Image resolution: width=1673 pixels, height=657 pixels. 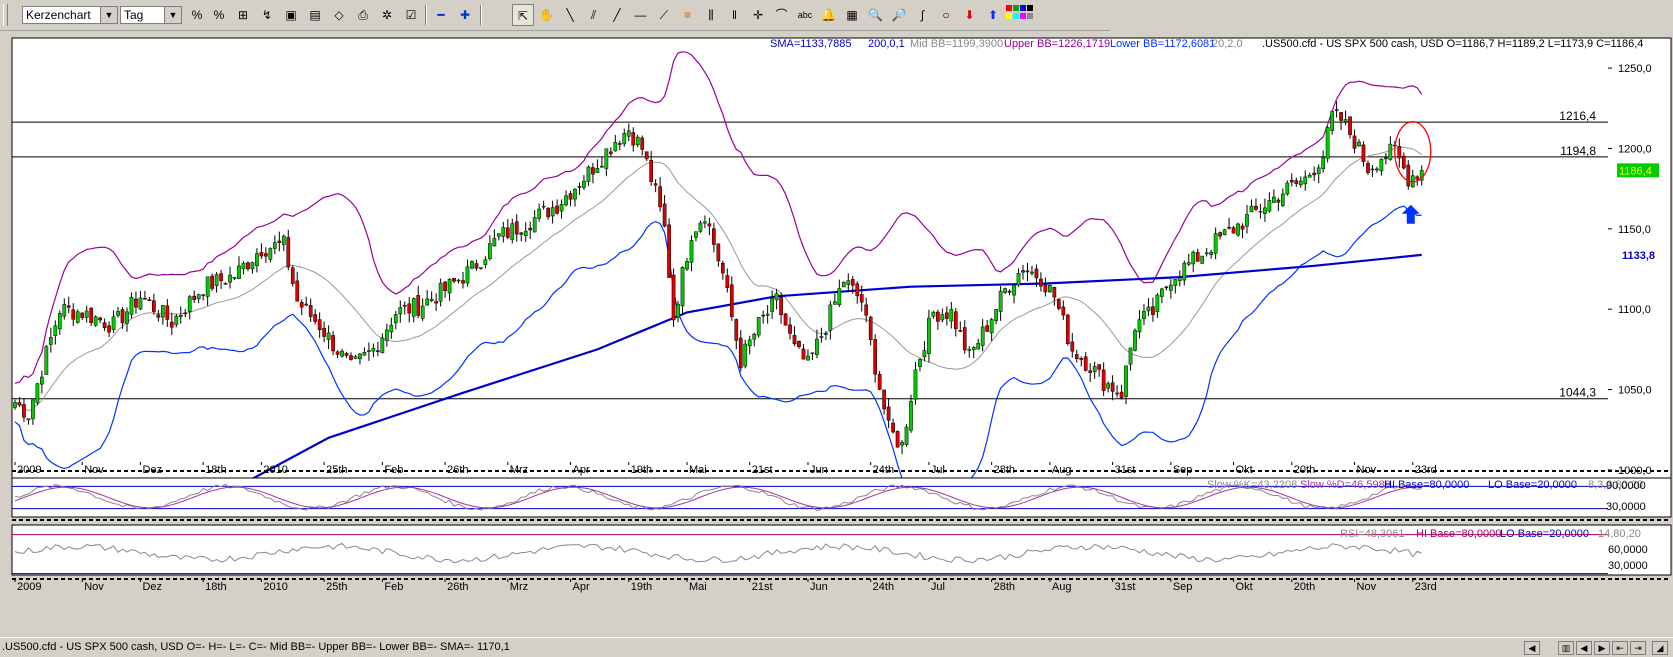 I want to click on ellipse-tool-icon: ○, so click(x=946, y=15).